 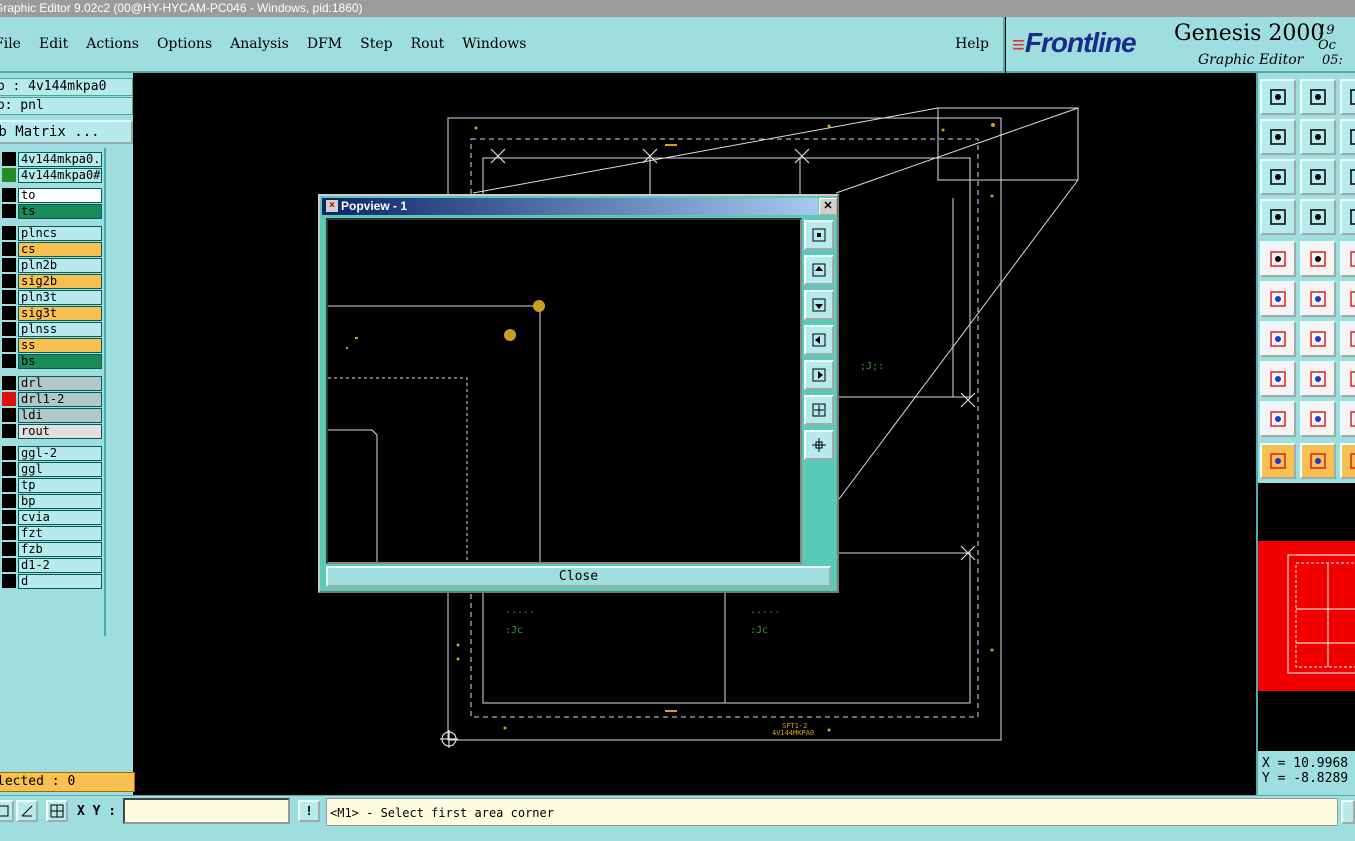 I want to click on peak-icon, so click(x=1318, y=419).